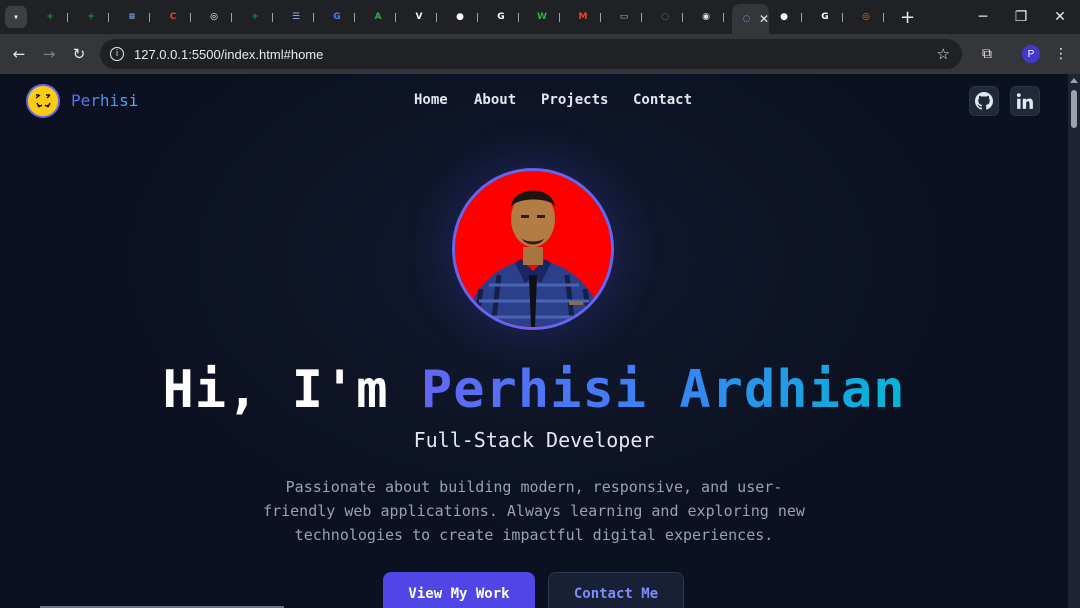 This screenshot has width=1080, height=608. I want to click on browser-tab-12: W, so click(547, 17).